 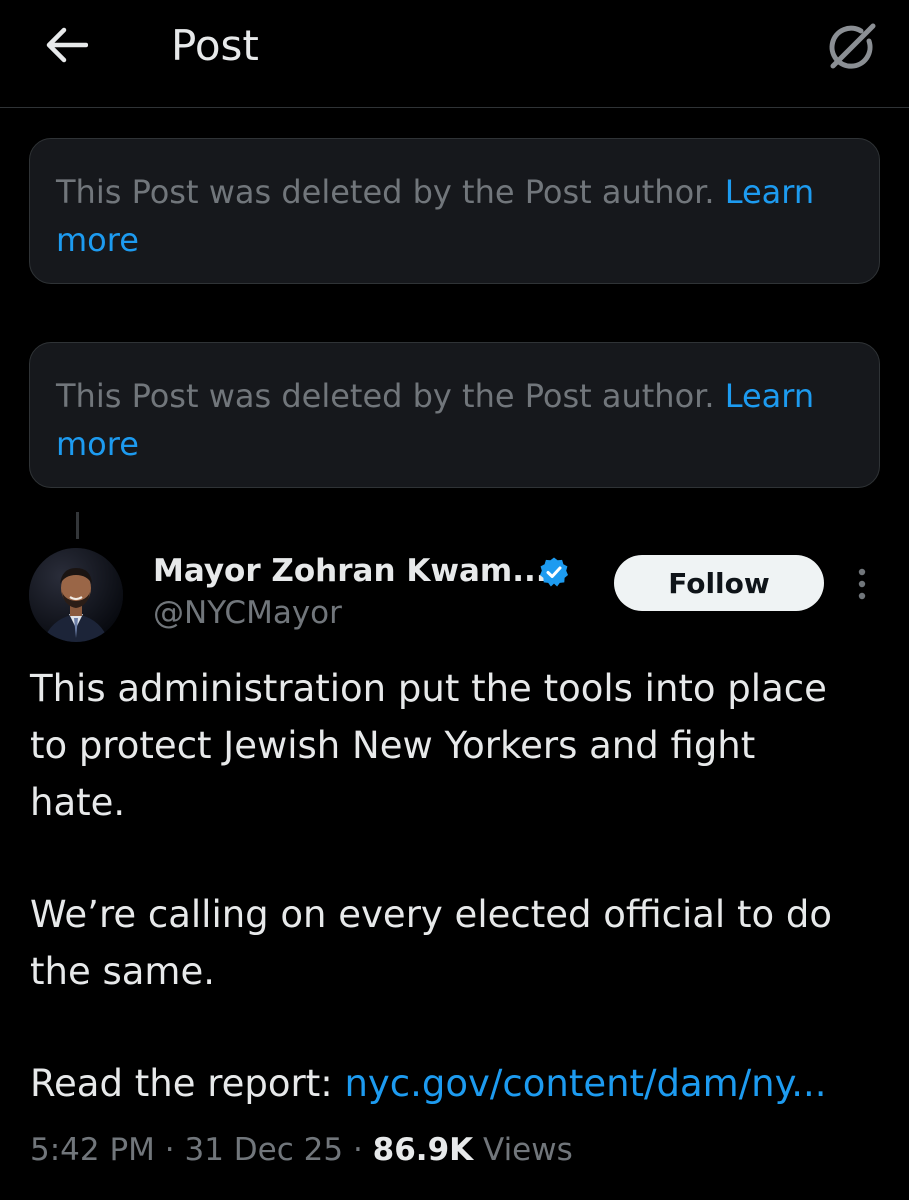 I want to click on grok-slash-icon, so click(x=852, y=46).